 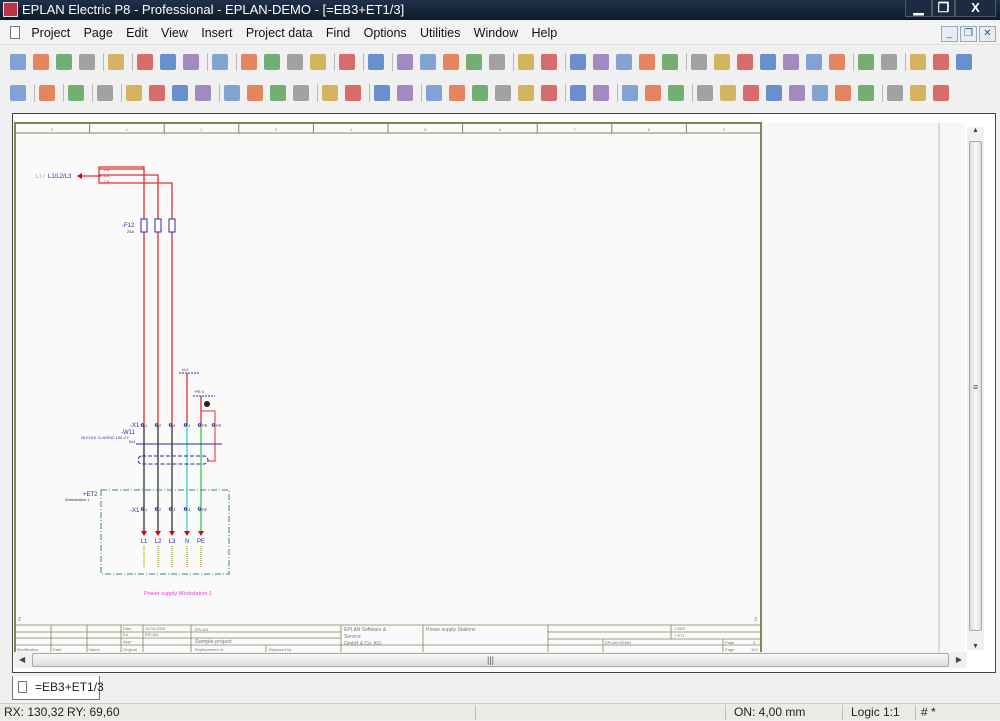 I want to click on mdi-close-button: ✕, so click(x=987, y=34).